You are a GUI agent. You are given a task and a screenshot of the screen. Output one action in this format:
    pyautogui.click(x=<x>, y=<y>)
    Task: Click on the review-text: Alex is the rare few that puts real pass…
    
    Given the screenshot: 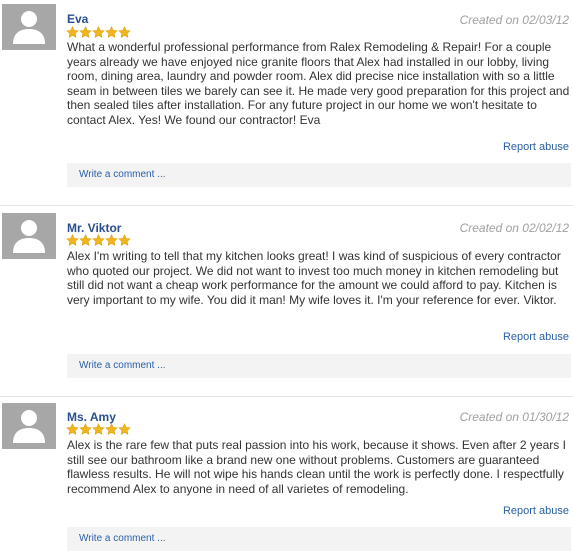 What is the action you would take?
    pyautogui.click(x=316, y=467)
    